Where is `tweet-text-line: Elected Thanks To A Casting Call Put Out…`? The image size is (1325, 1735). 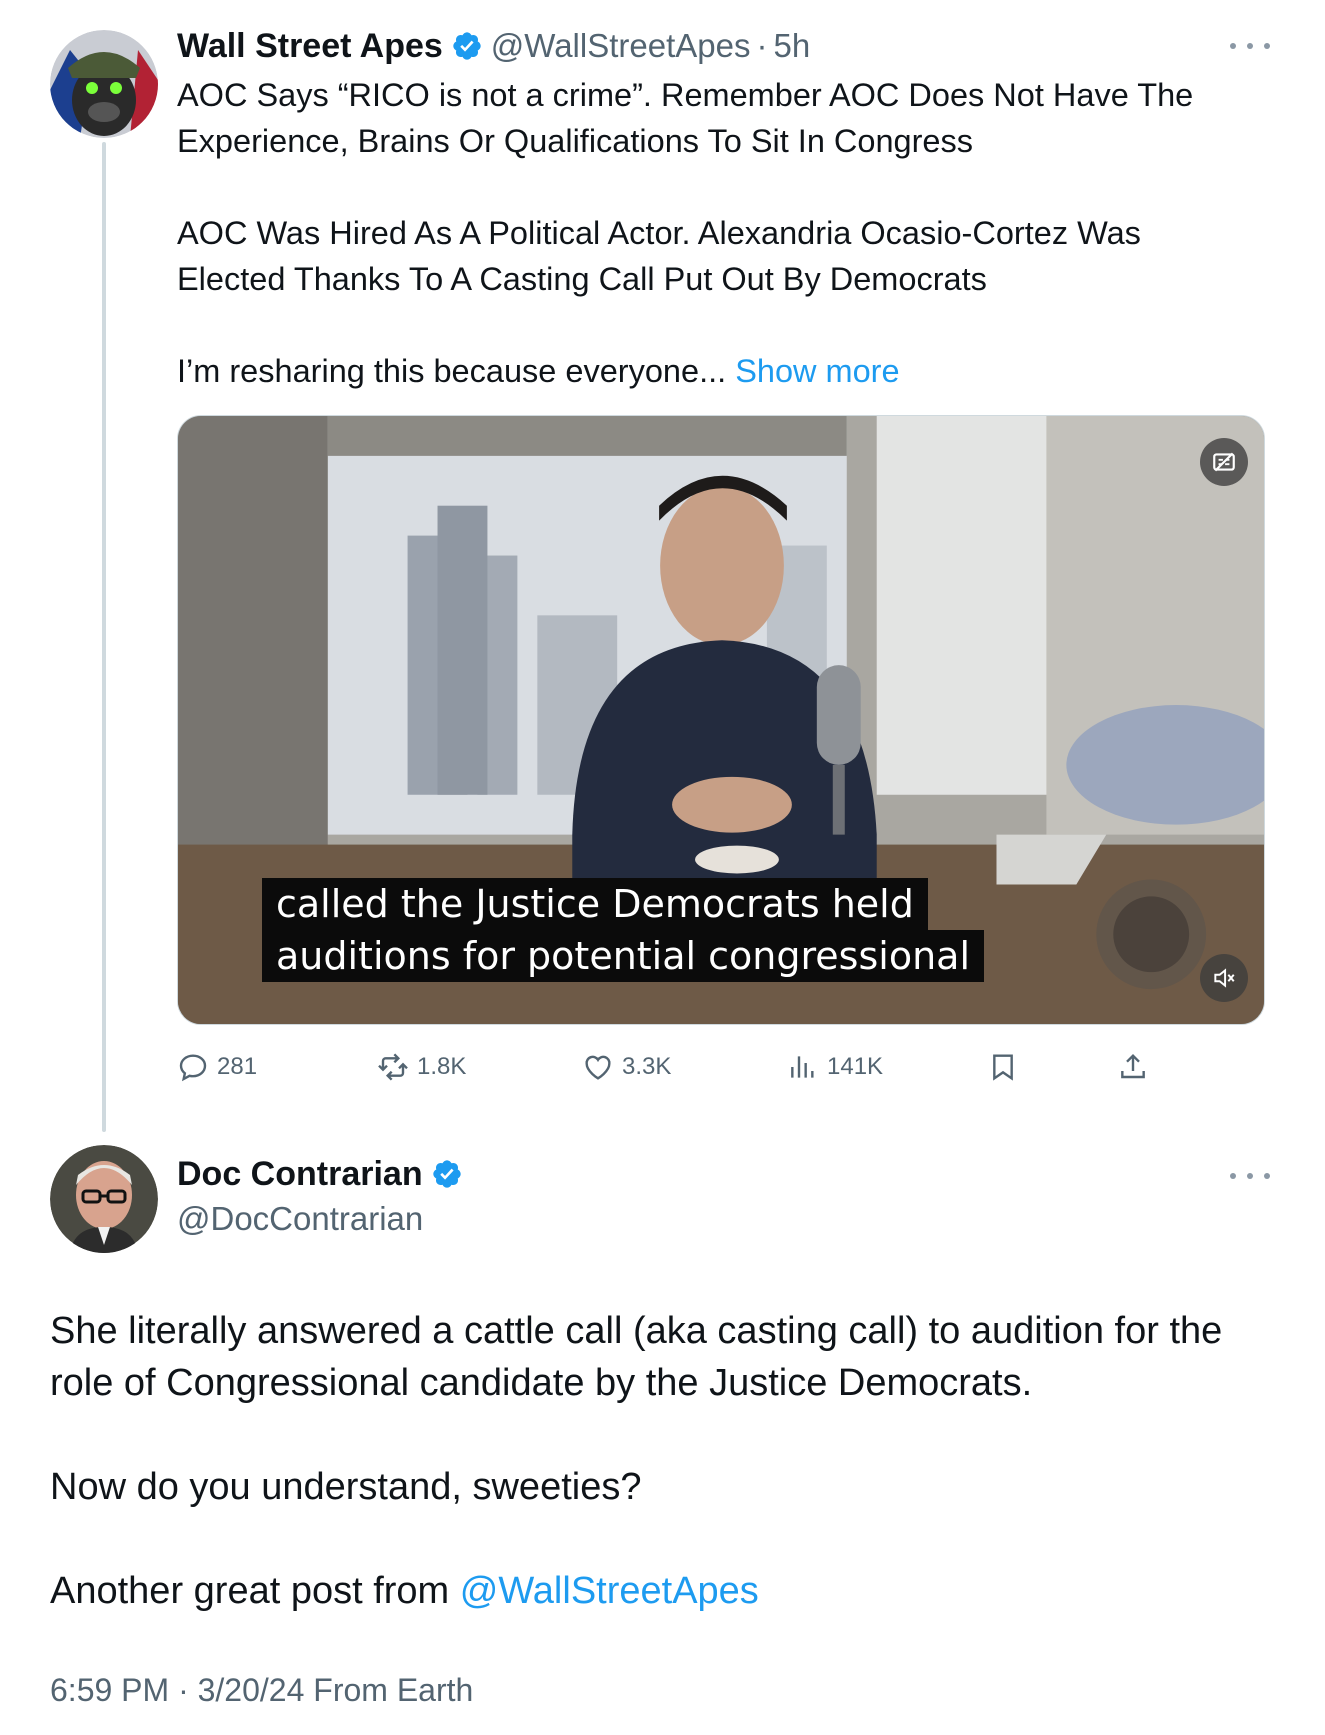 tweet-text-line: Elected Thanks To A Casting Call Put Out… is located at coordinates (582, 279).